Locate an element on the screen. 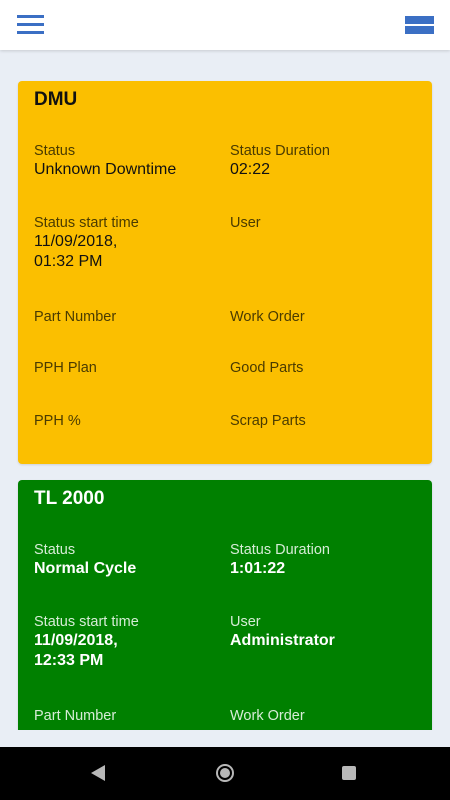 This screenshot has height=800, width=450. status-value: Unknown Downtime is located at coordinates (105, 169).